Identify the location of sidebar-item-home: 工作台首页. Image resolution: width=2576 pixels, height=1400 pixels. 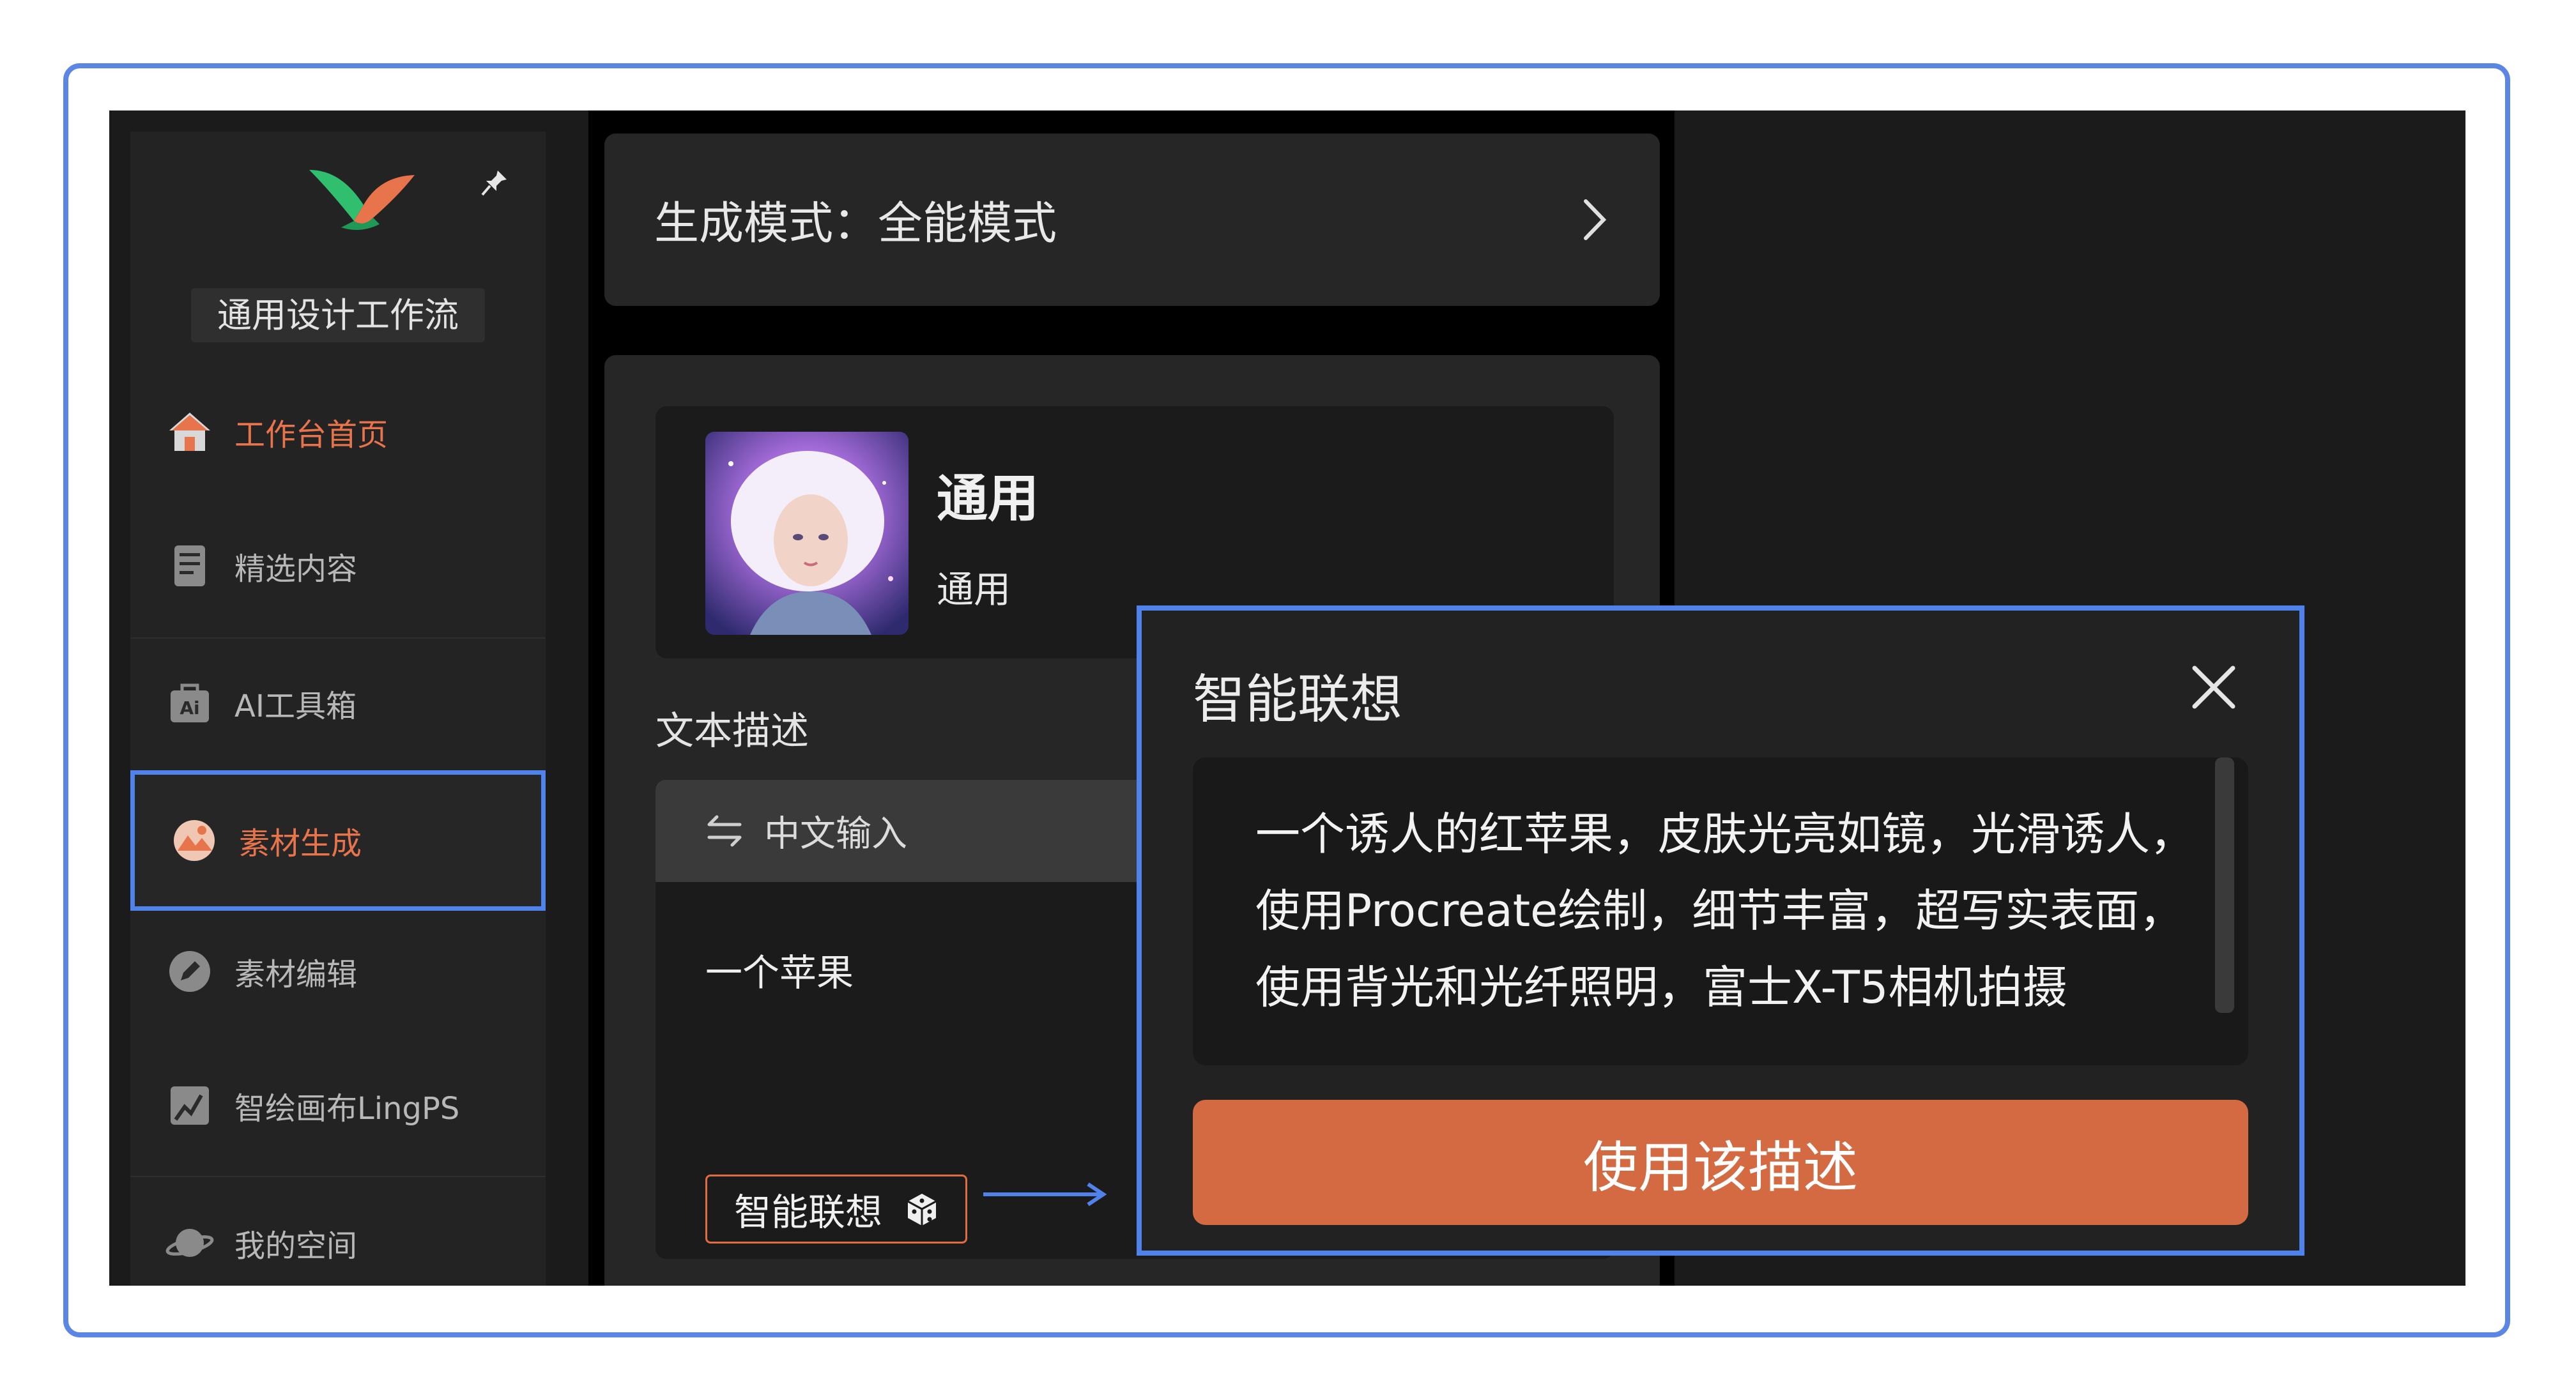
(338, 432).